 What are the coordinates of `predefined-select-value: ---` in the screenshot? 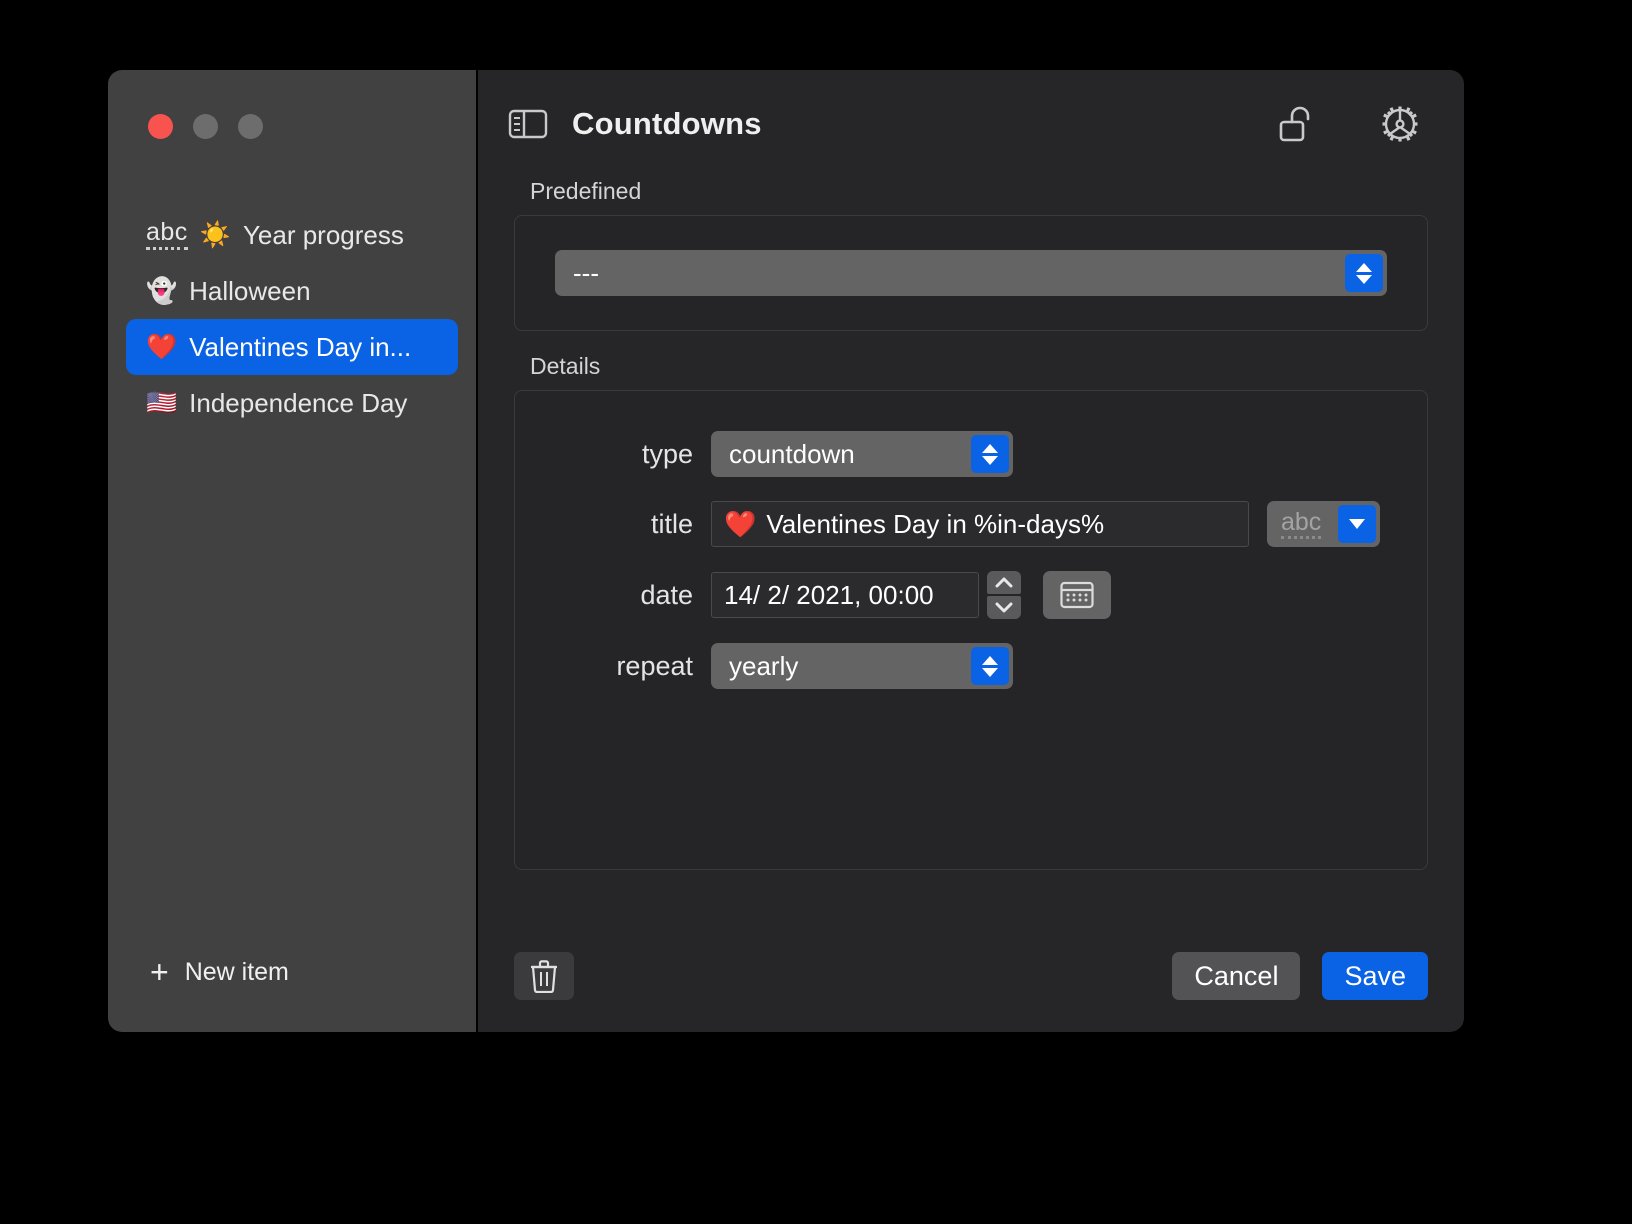 It's located at (586, 272).